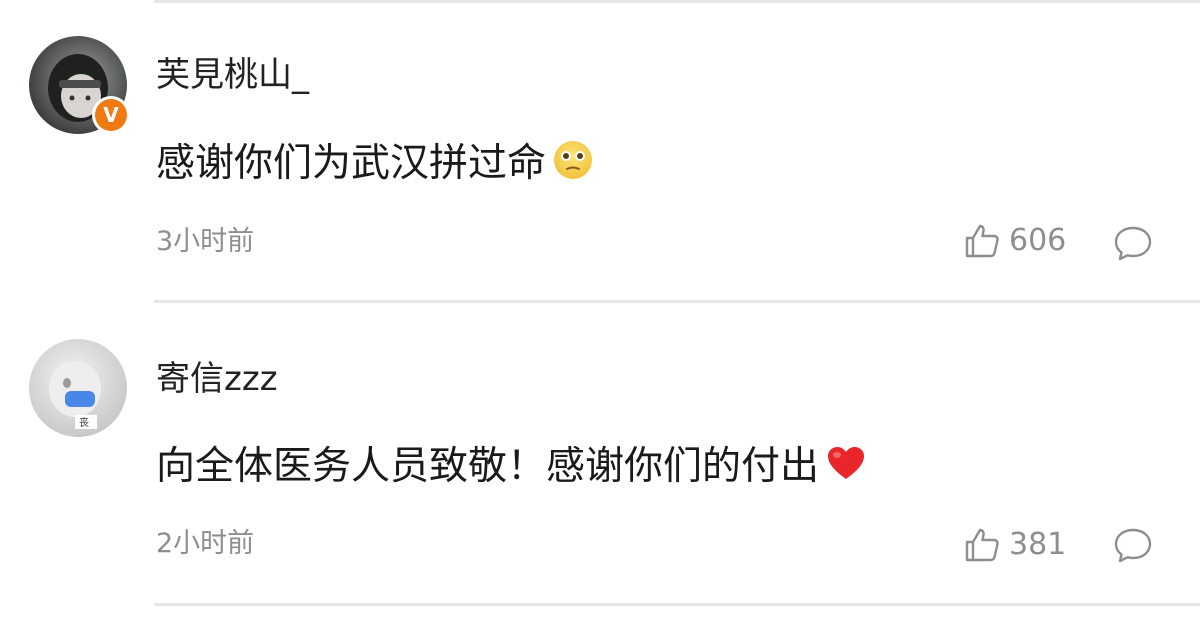  What do you see at coordinates (84, 423) in the screenshot?
I see `svg-text: 丧` at bounding box center [84, 423].